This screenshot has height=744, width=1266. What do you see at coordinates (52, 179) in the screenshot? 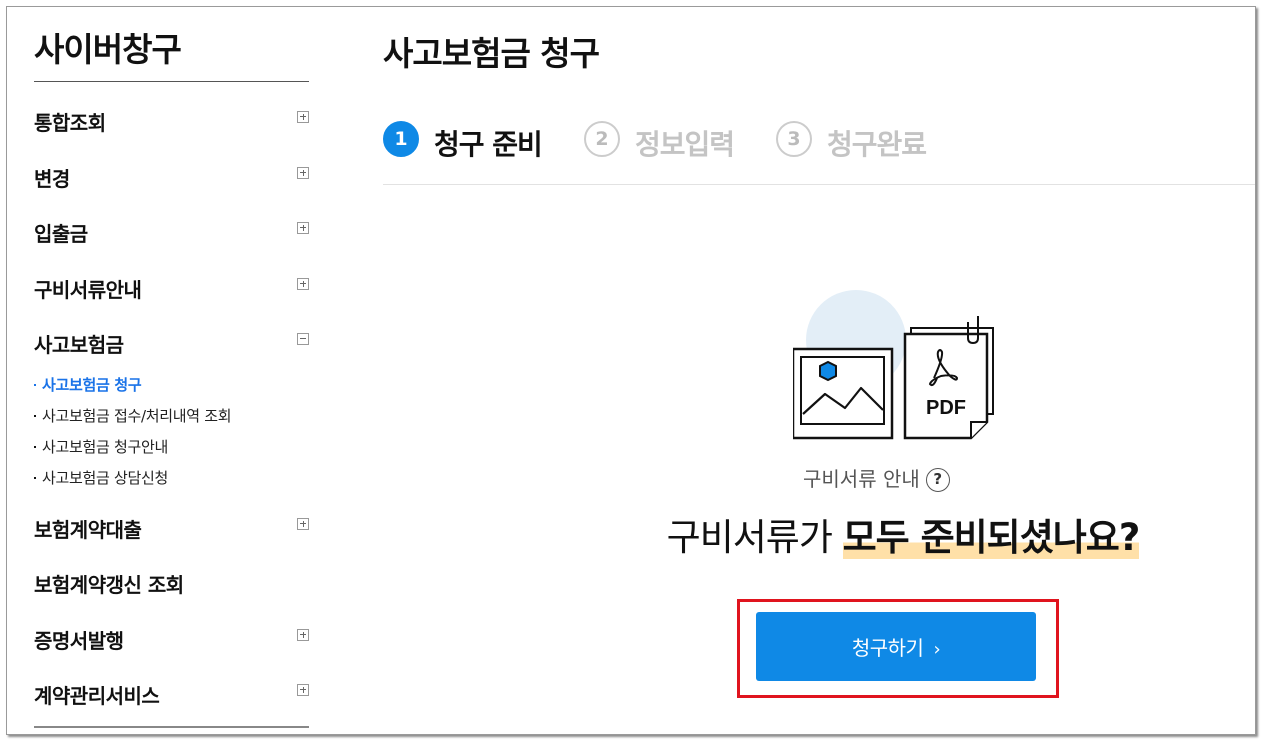
I see `sidebar-item-label: 변경` at bounding box center [52, 179].